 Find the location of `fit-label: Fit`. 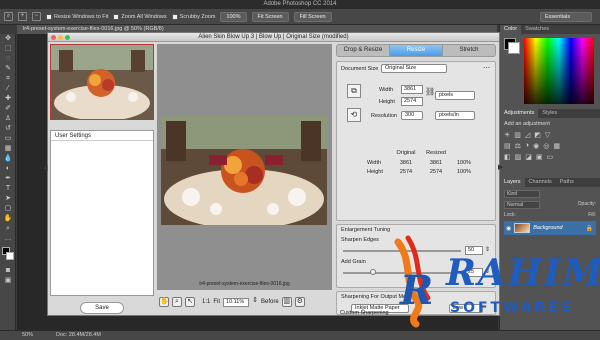

fit-label: Fit is located at coordinates (216, 302).